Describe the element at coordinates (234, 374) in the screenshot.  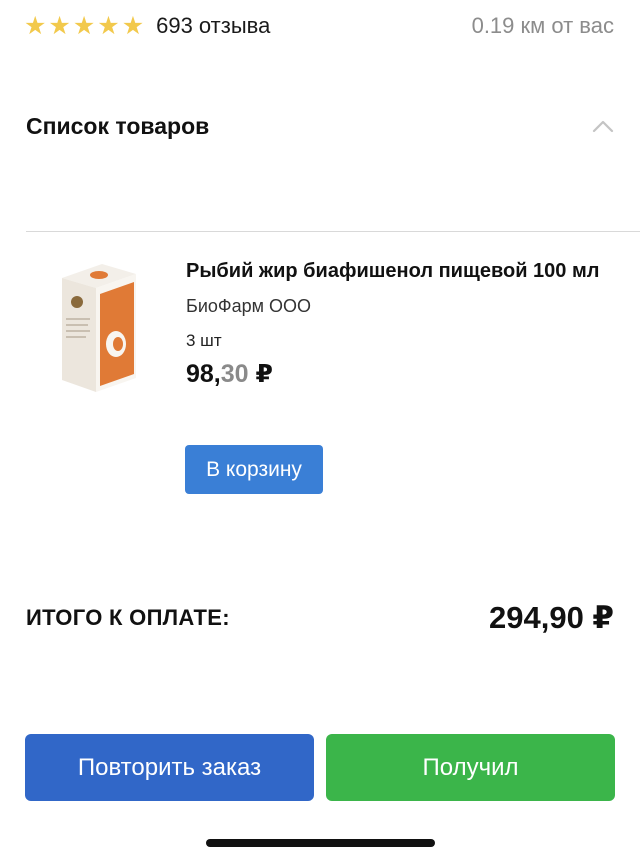
I see `price-kopecks: 30` at that location.